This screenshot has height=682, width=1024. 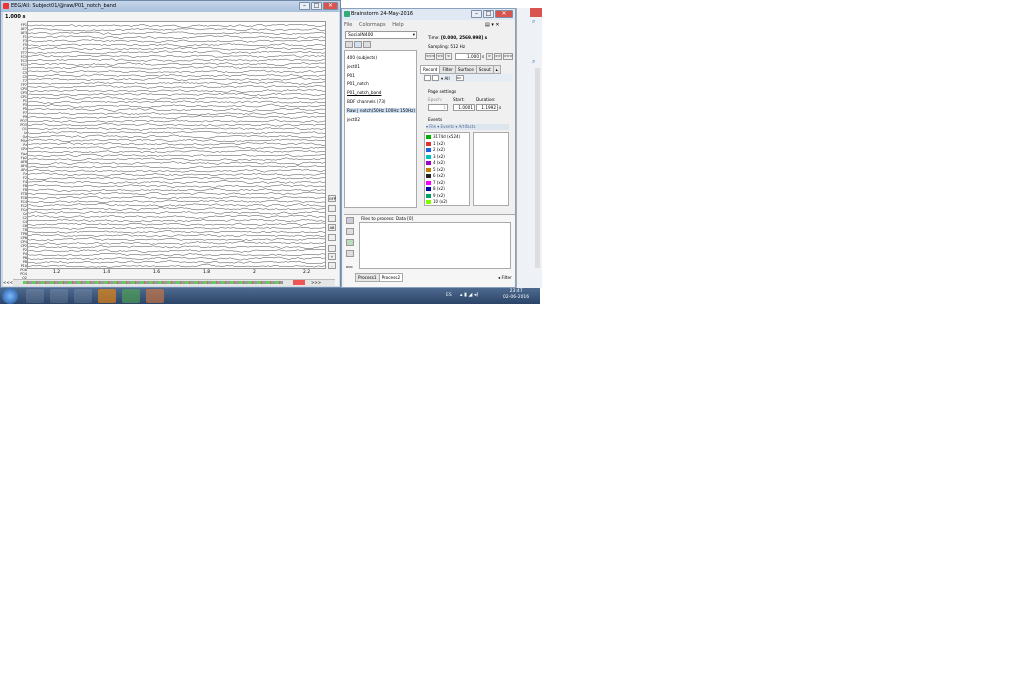 I want to click on excel-icon, so click(x=131, y=296).